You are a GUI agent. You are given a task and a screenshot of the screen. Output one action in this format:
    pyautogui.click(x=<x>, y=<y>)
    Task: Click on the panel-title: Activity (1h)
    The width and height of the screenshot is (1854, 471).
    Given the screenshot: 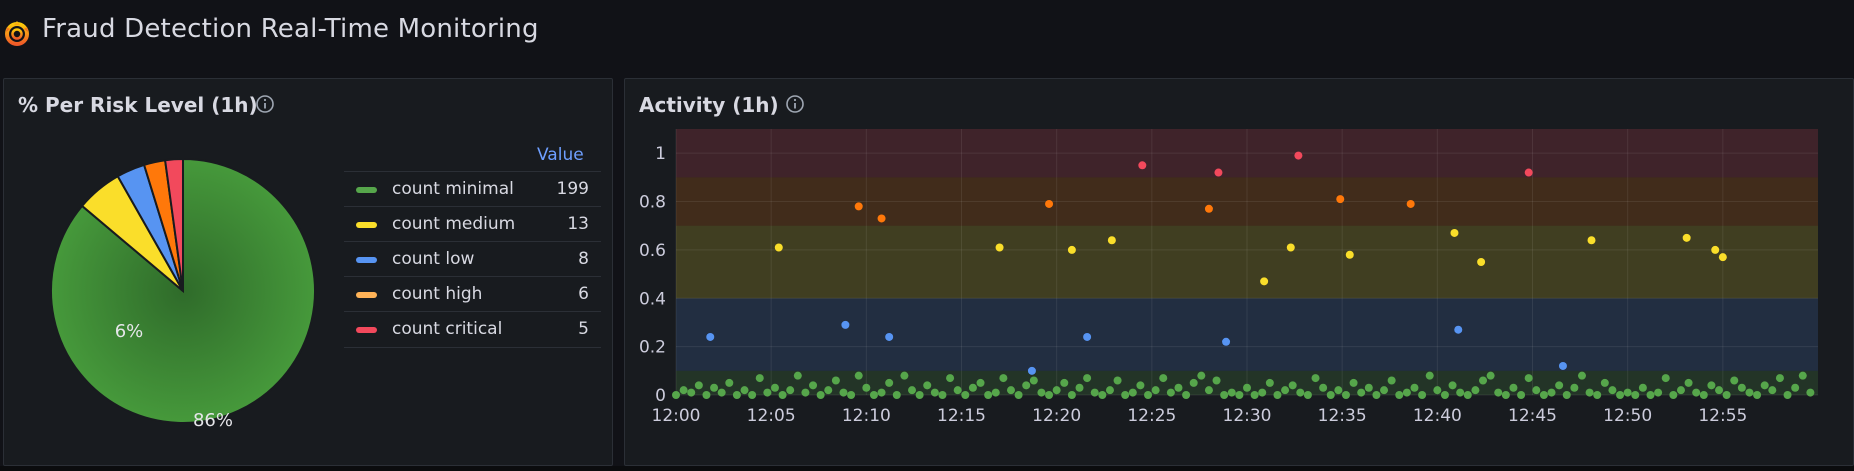 What is the action you would take?
    pyautogui.click(x=709, y=105)
    